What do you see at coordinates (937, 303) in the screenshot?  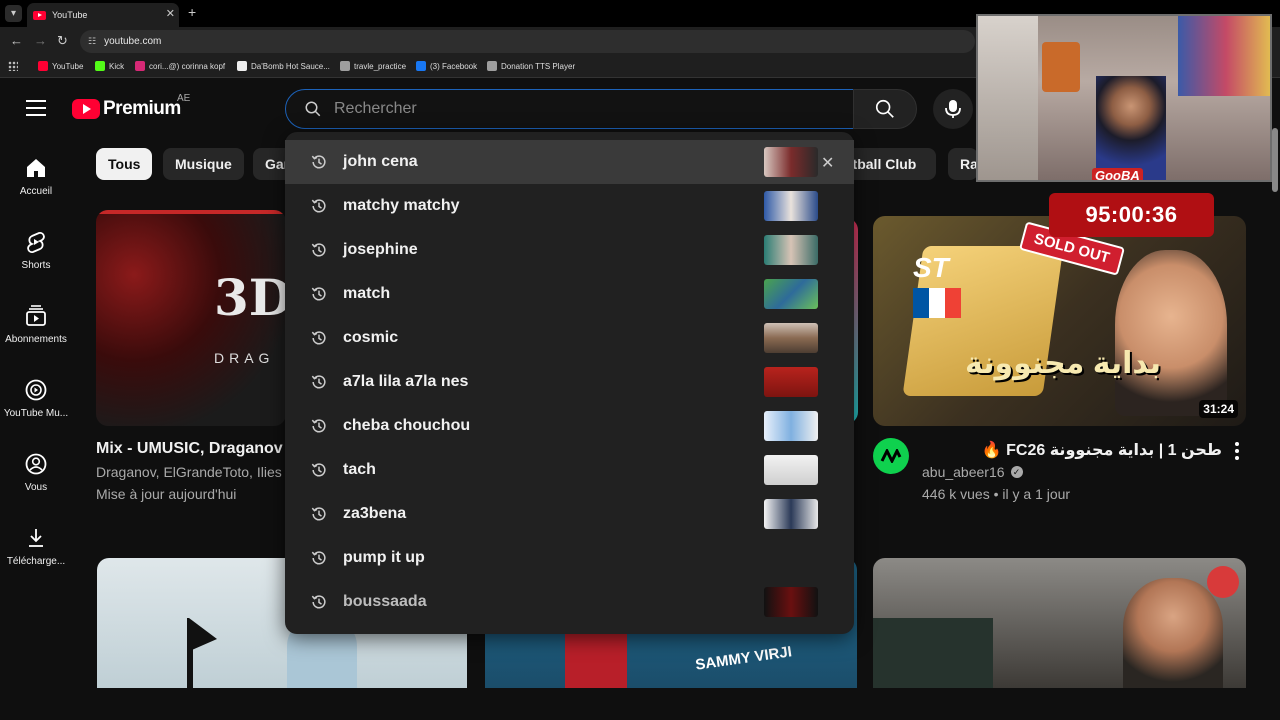 I see `france-flag-icon` at bounding box center [937, 303].